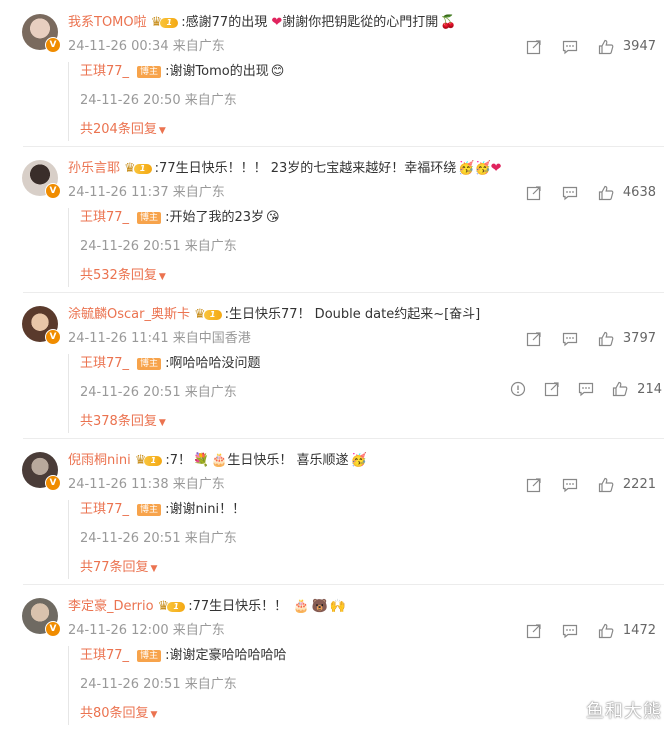 The width and height of the screenshot is (672, 737). What do you see at coordinates (129, 315) in the screenshot?
I see `comment-username: 涂毓麟Oscar_奥斯卡` at bounding box center [129, 315].